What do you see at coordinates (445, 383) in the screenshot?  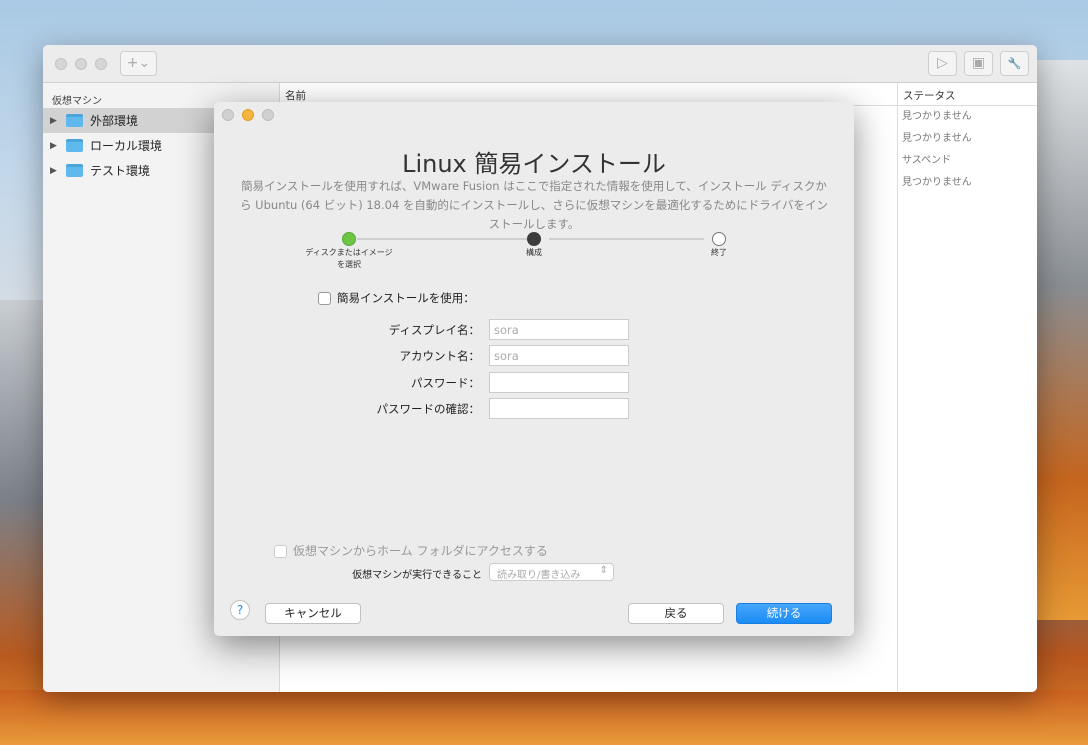 I see `password-label: パスワード：` at bounding box center [445, 383].